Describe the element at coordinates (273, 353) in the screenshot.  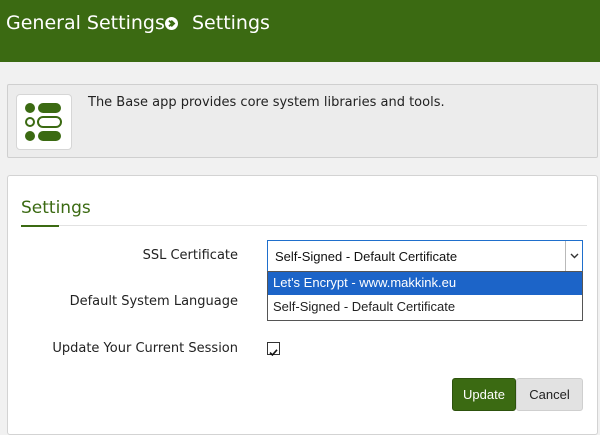
I see `checkmark-icon` at that location.